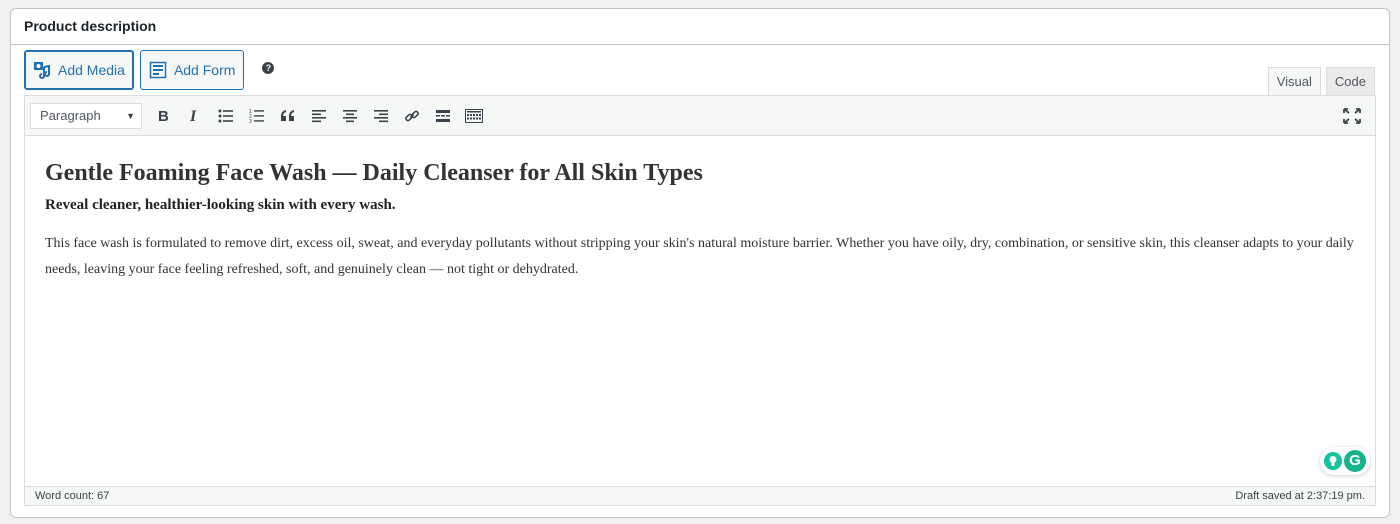  Describe the element at coordinates (473, 116) in the screenshot. I see `toolbar-toggle-icon` at that location.